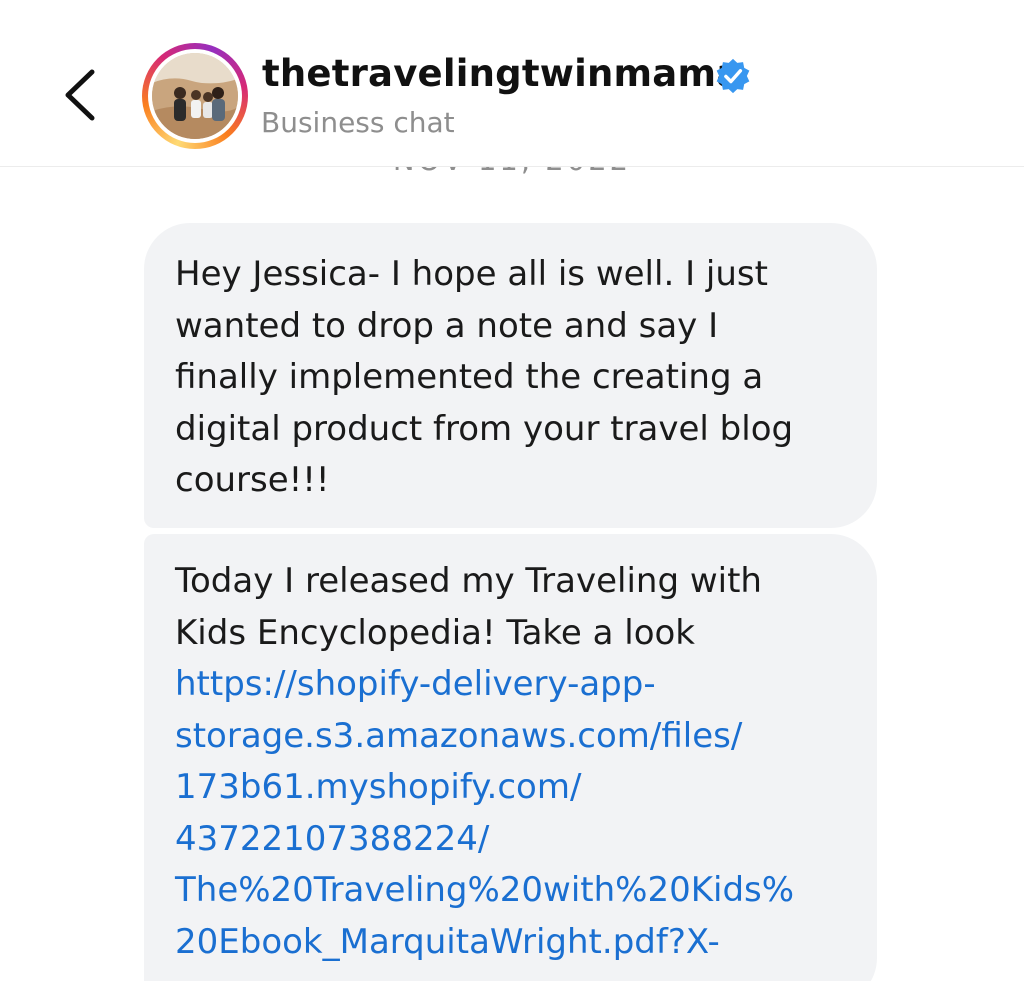 The height and width of the screenshot is (981, 1024). I want to click on message-link: 43722107388224/, so click(516, 840).